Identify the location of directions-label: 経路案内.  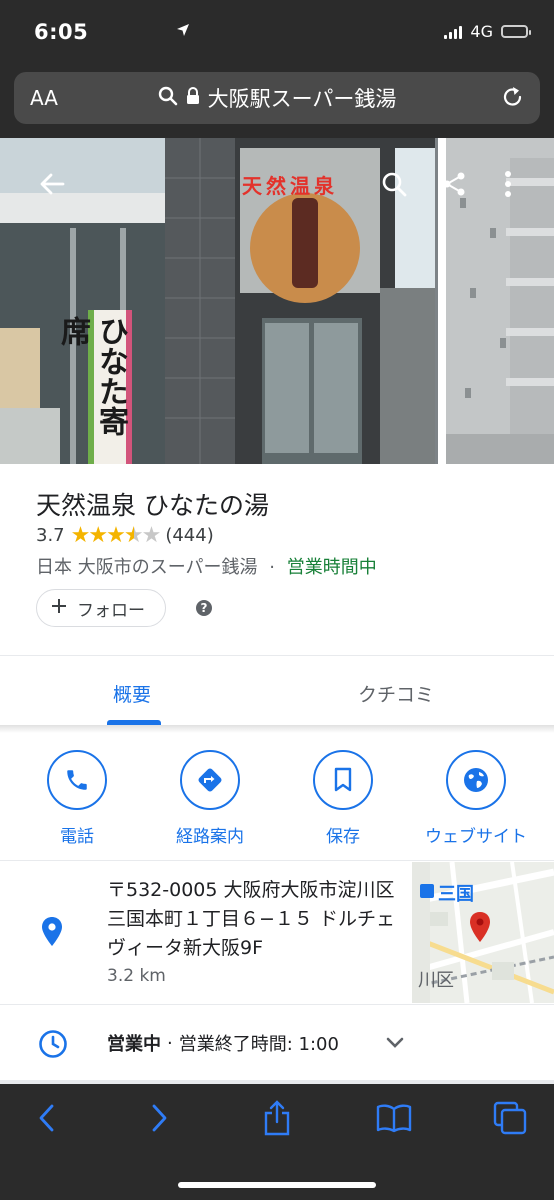
(210, 837).